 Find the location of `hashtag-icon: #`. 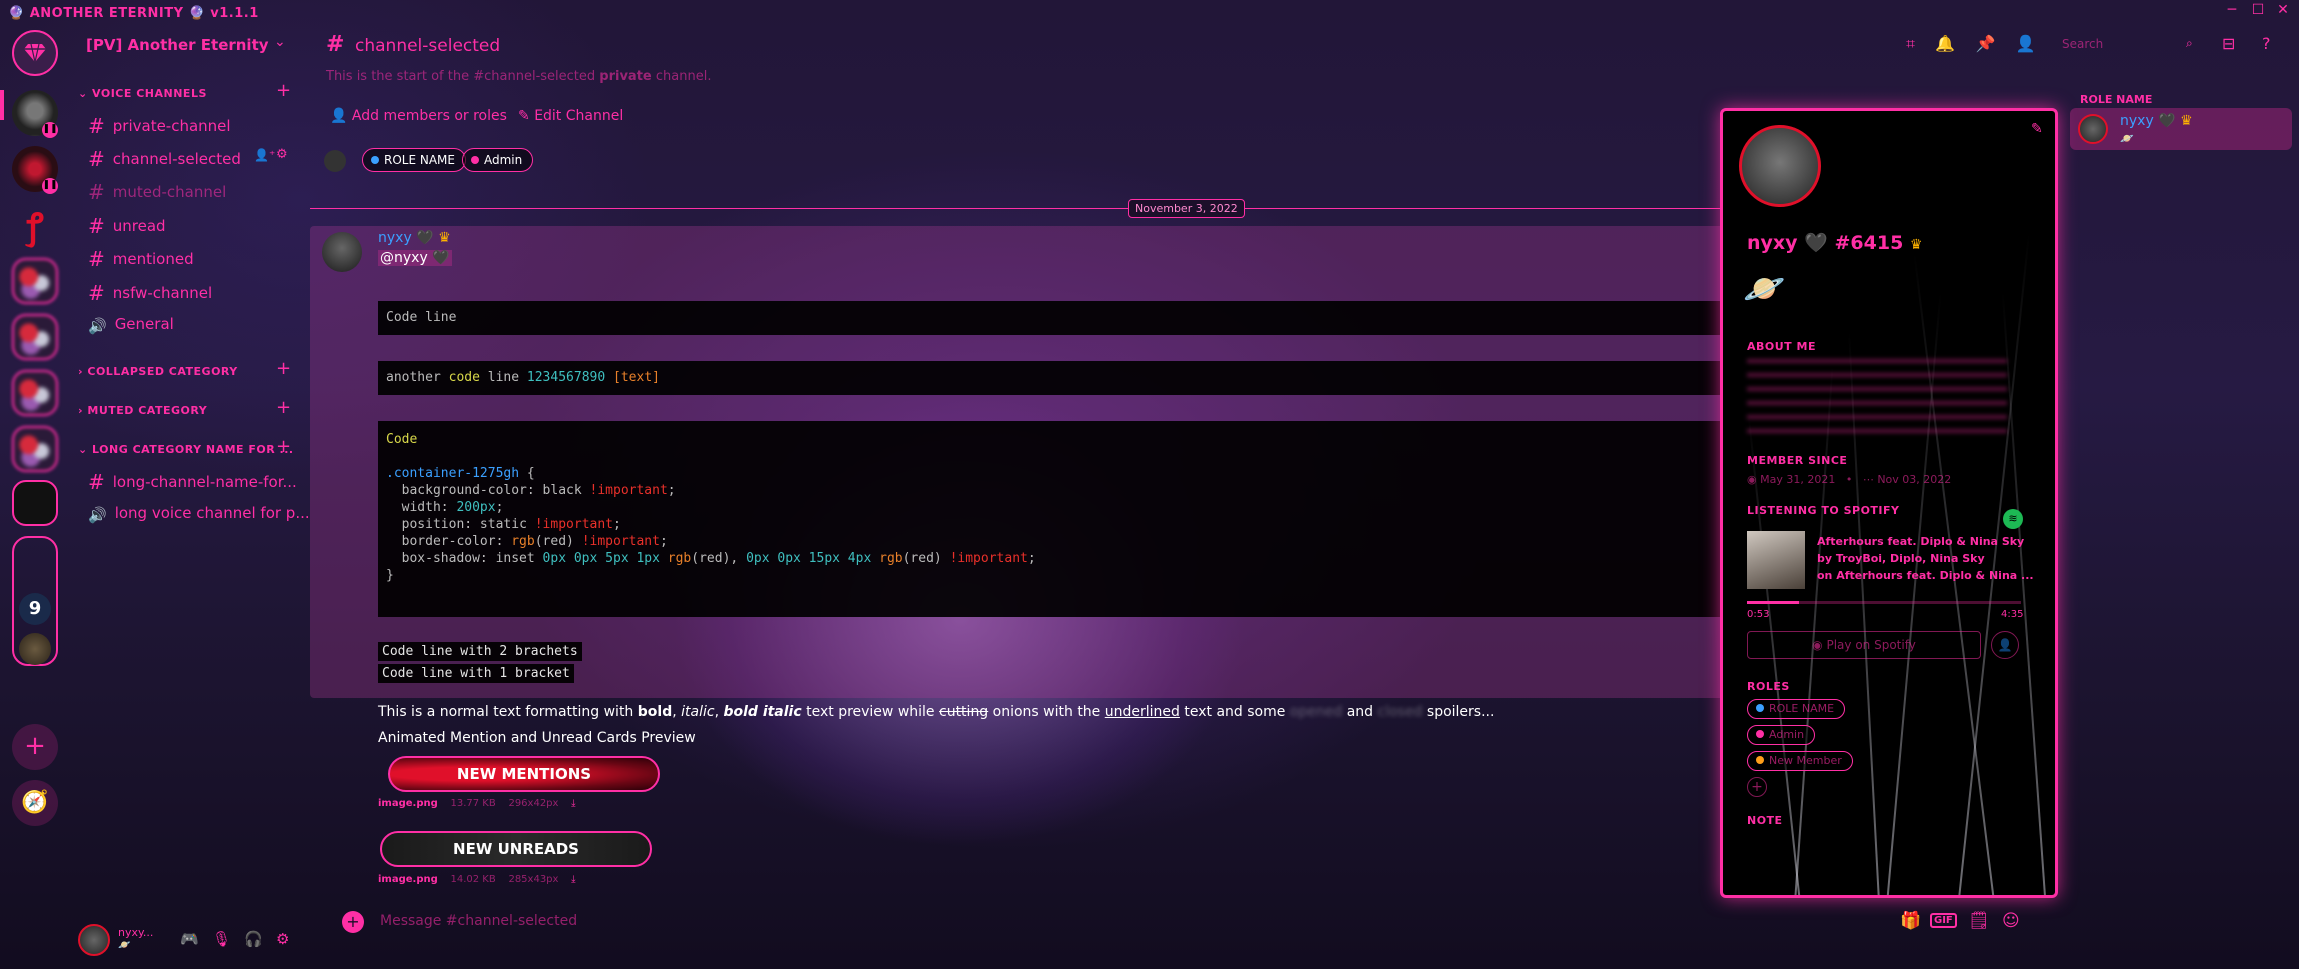

hashtag-icon: # is located at coordinates (96, 482).